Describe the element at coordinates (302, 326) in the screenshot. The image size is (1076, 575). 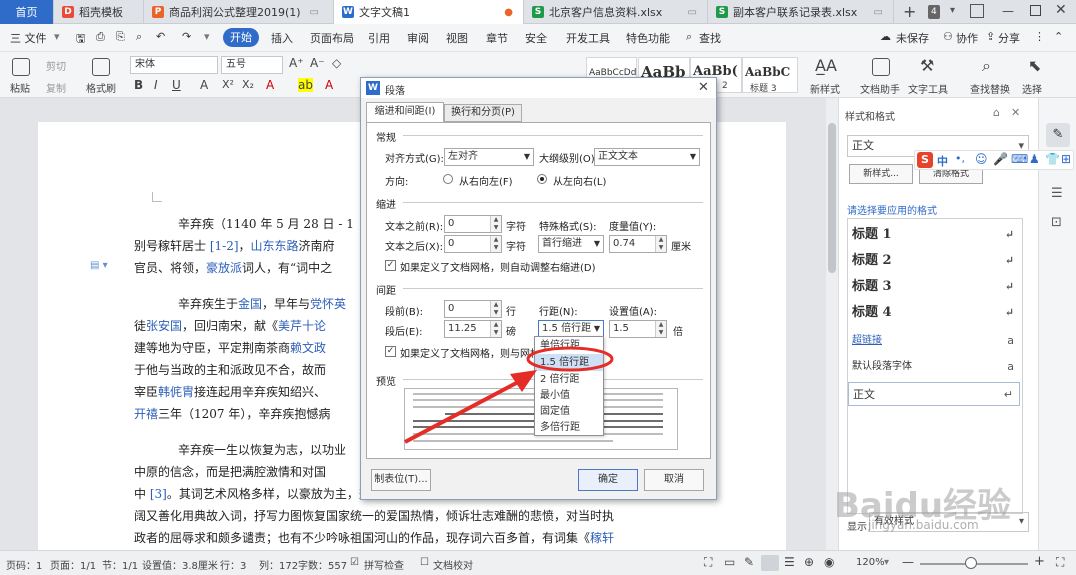
I see `document-link: 美芹十论` at that location.